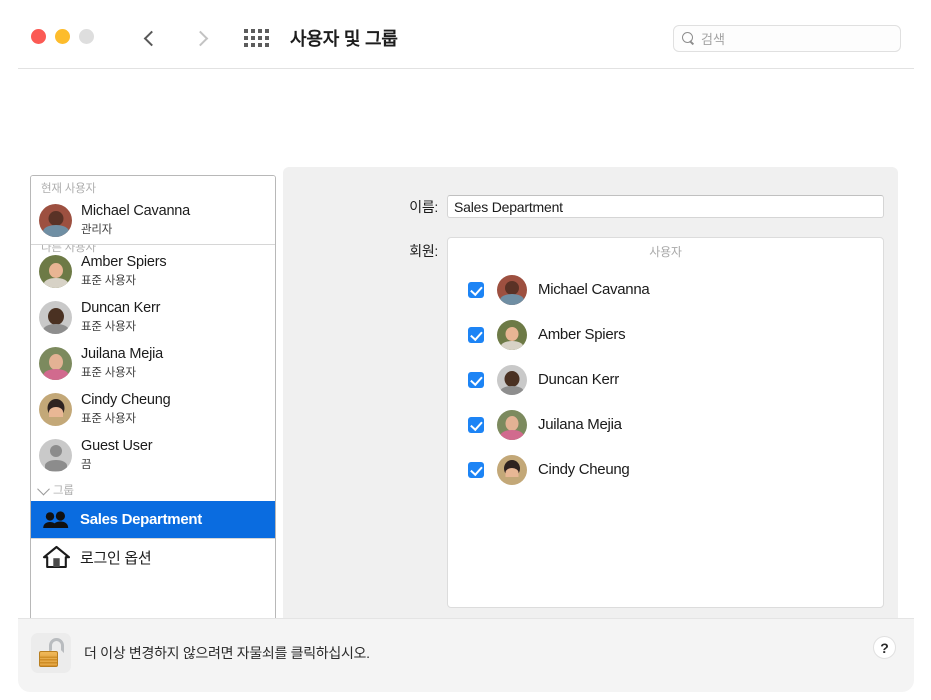 The image size is (931, 700). I want to click on user-name: Michael Cavanna, so click(136, 211).